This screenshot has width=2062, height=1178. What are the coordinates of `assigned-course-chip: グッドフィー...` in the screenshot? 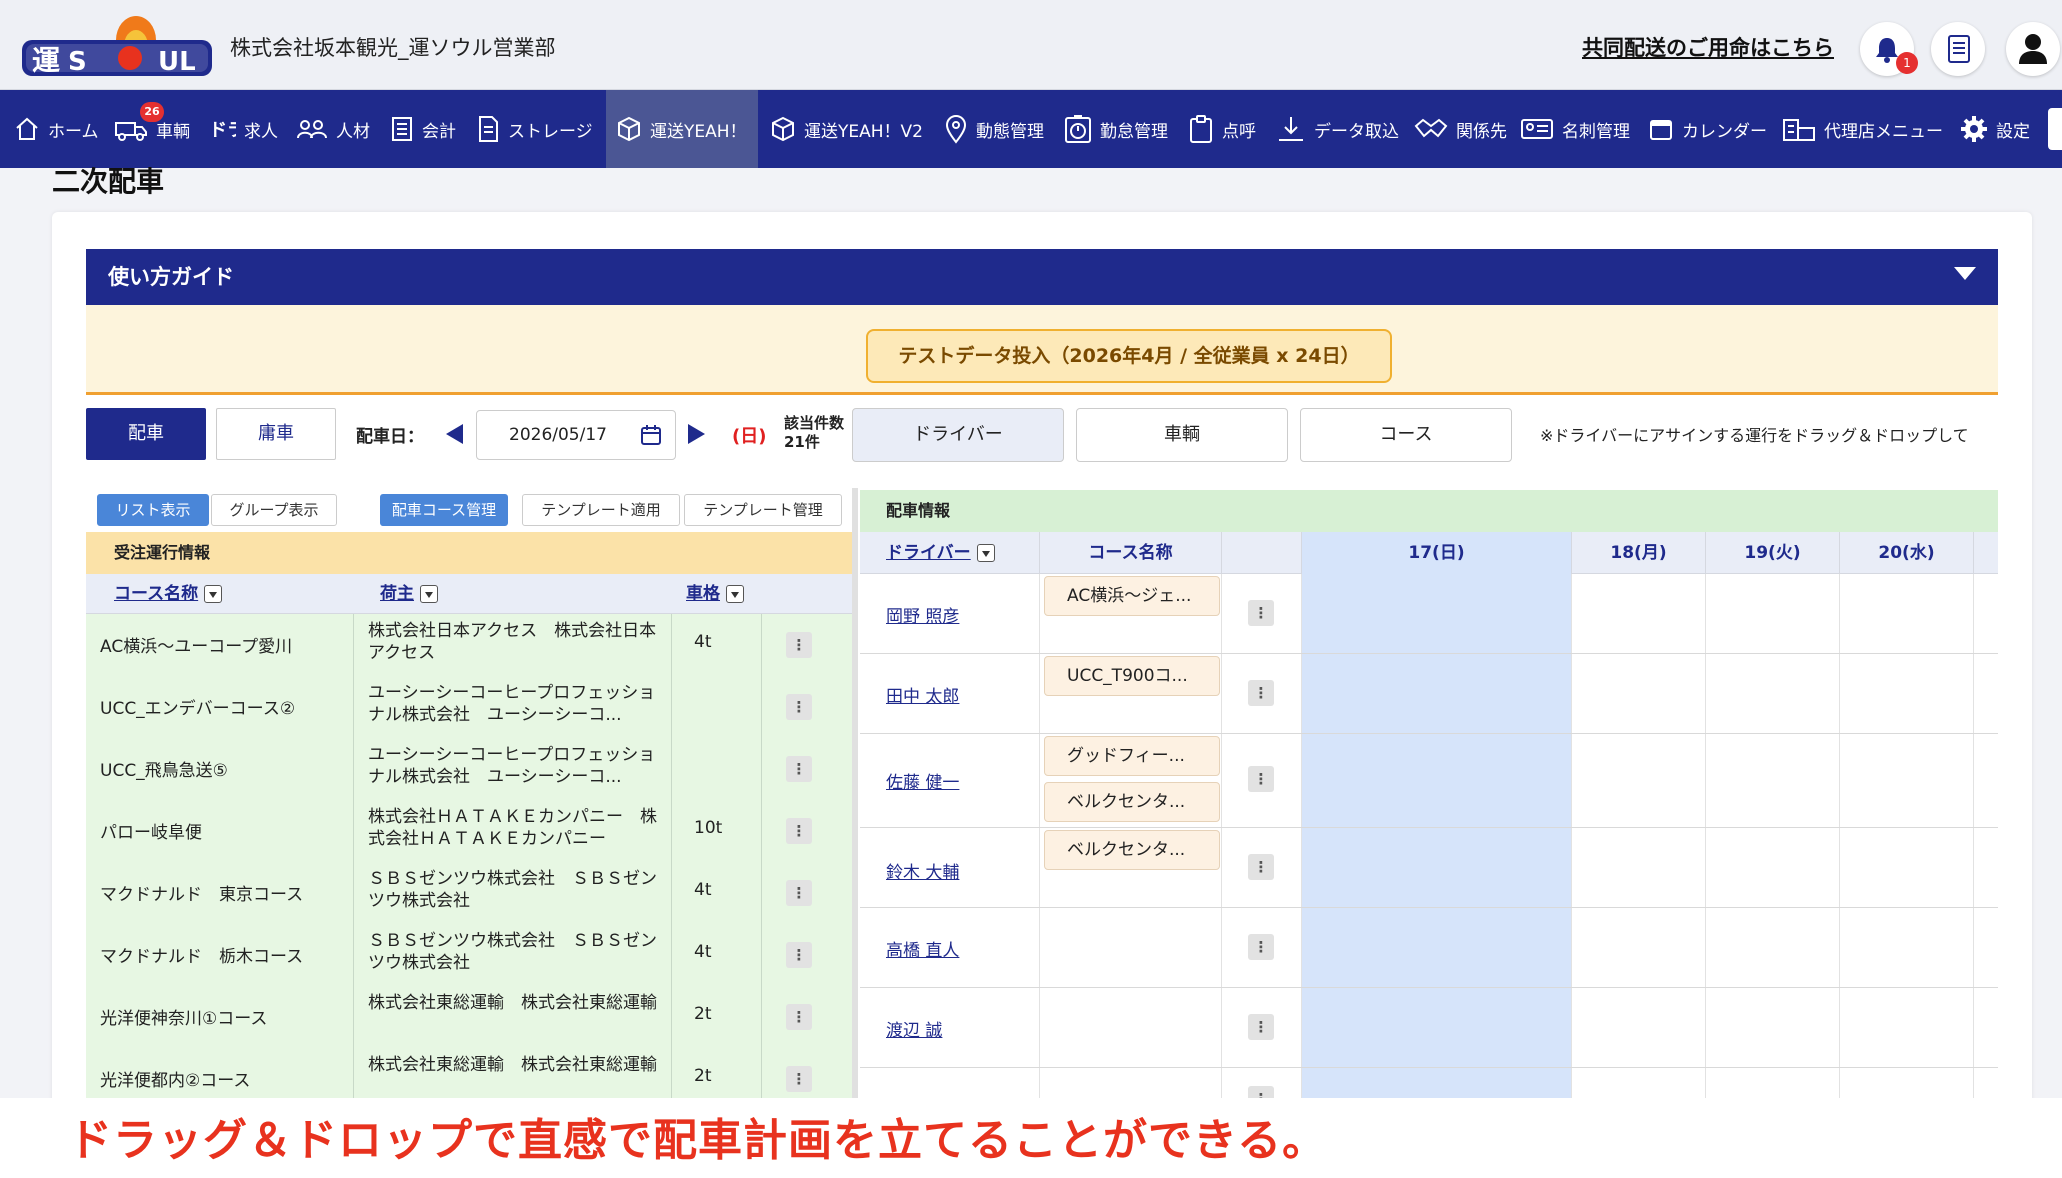 It's located at (1132, 756).